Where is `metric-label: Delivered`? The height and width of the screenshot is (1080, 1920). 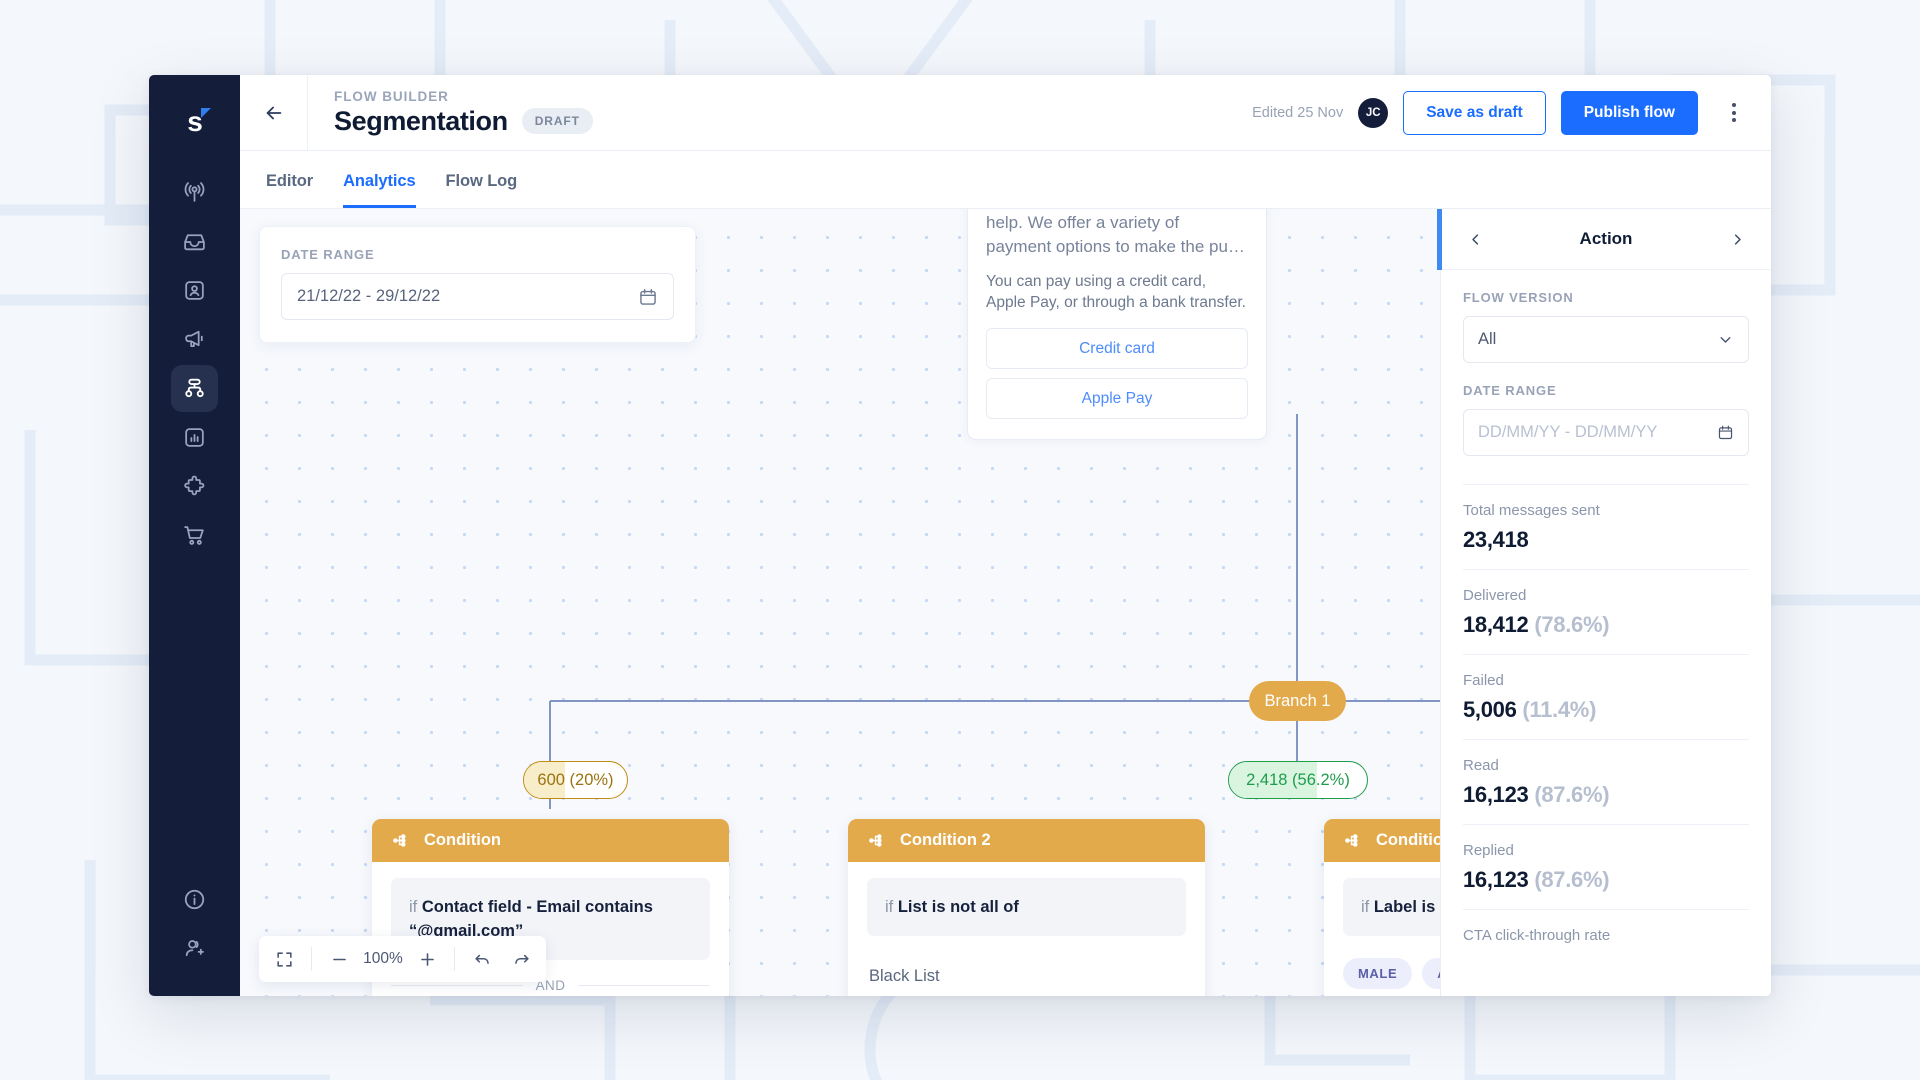 metric-label: Delivered is located at coordinates (1495, 595).